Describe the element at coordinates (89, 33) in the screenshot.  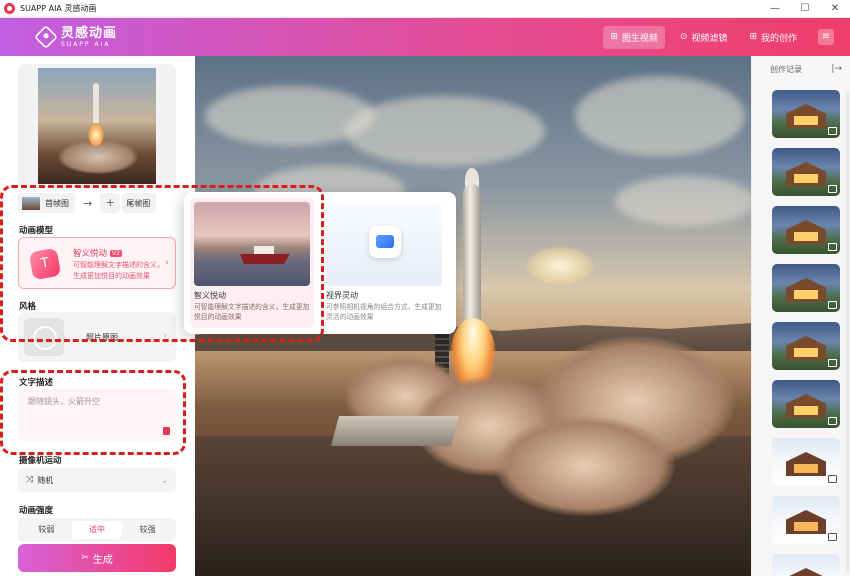
I see `brand-name: 灵感动画` at that location.